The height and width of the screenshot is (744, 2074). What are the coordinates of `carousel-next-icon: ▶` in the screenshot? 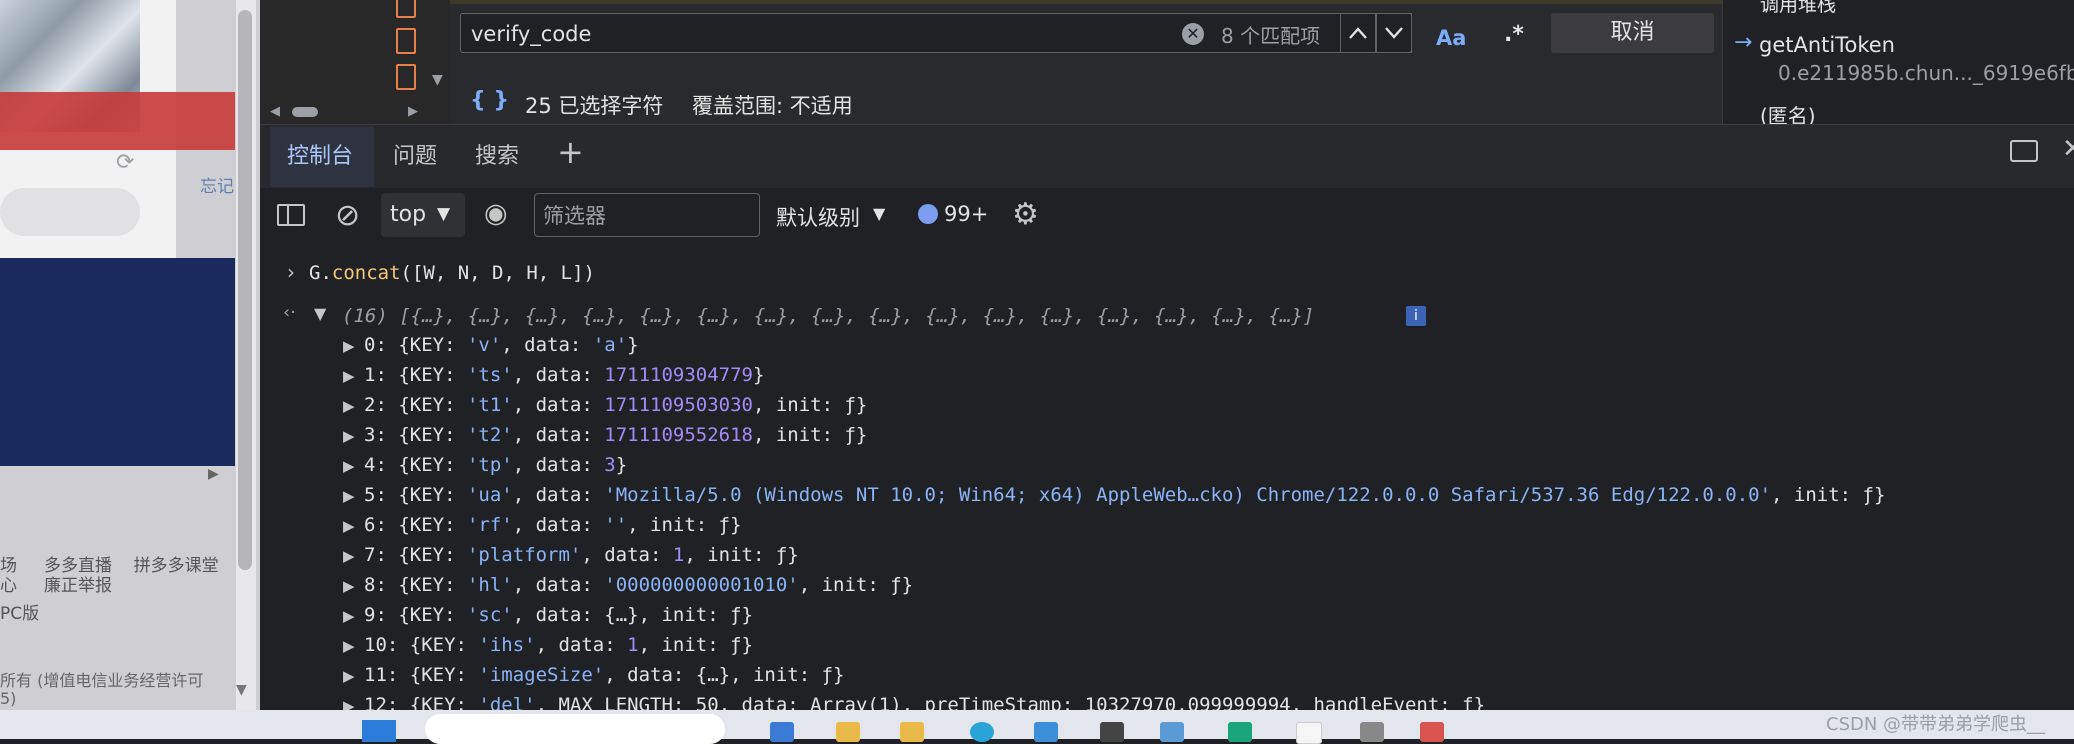 It's located at (213, 474).